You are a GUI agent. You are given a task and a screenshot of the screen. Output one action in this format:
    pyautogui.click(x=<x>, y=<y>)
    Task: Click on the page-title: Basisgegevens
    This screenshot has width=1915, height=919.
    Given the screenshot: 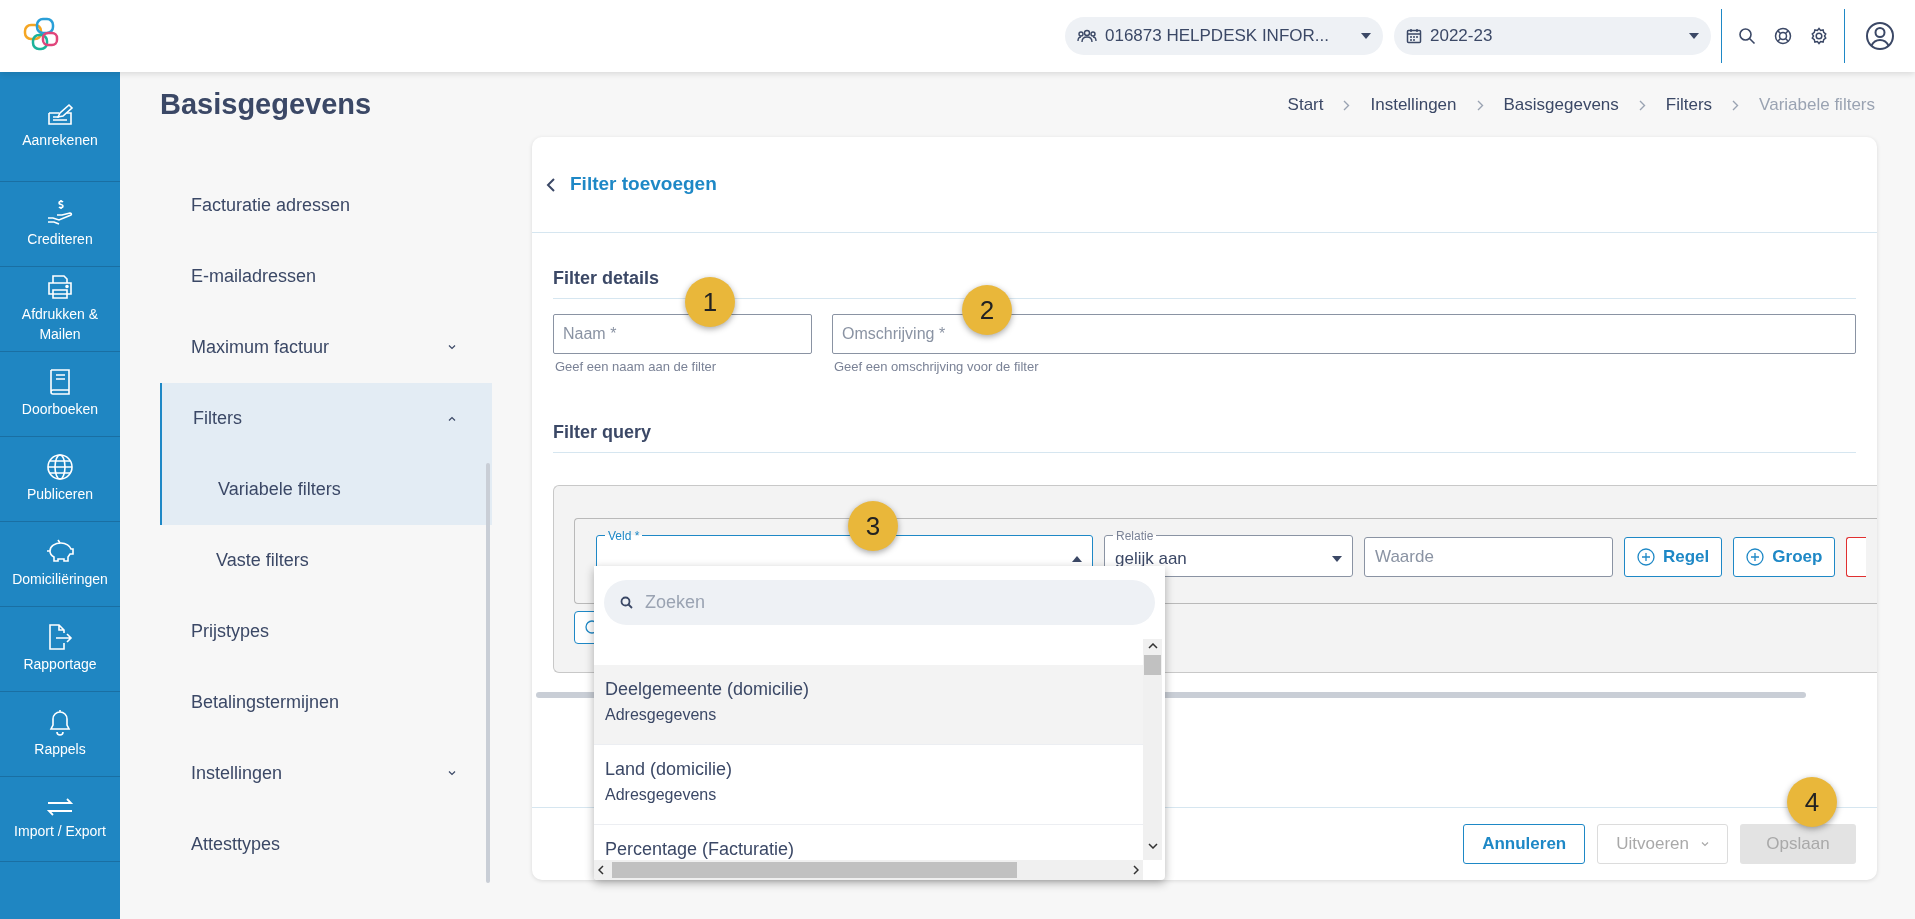 What is the action you would take?
    pyautogui.click(x=266, y=105)
    